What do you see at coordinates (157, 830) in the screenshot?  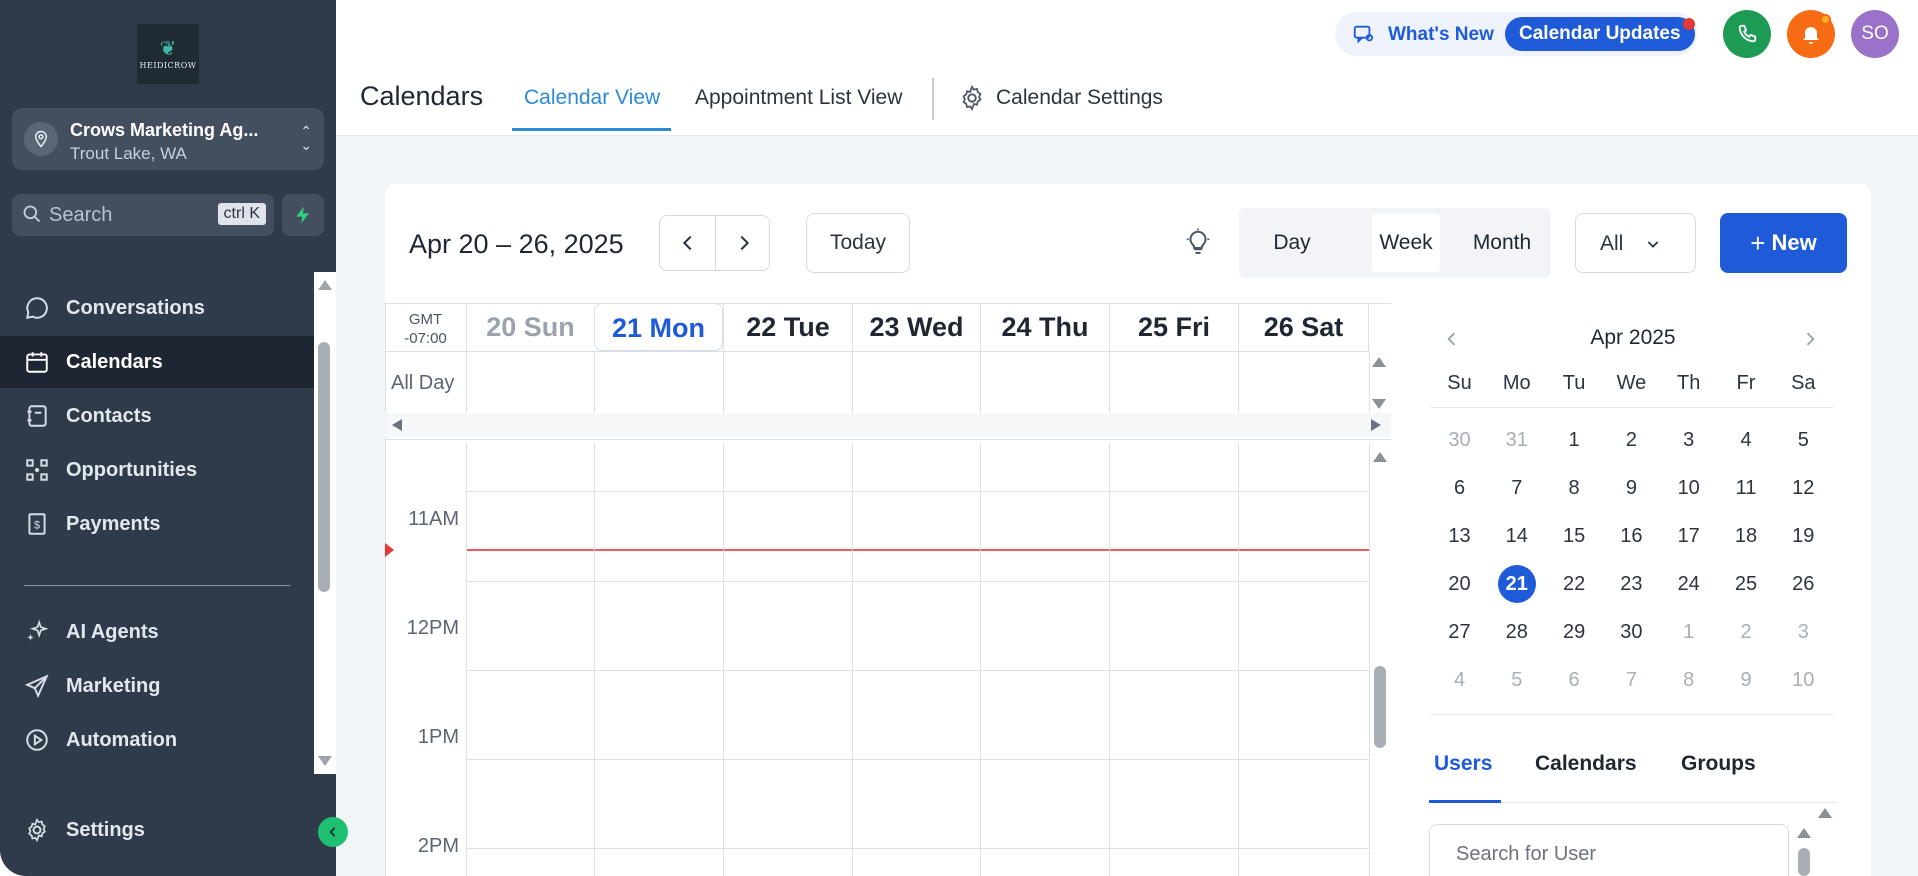 I see `sidebar-item-settings: Settings` at bounding box center [157, 830].